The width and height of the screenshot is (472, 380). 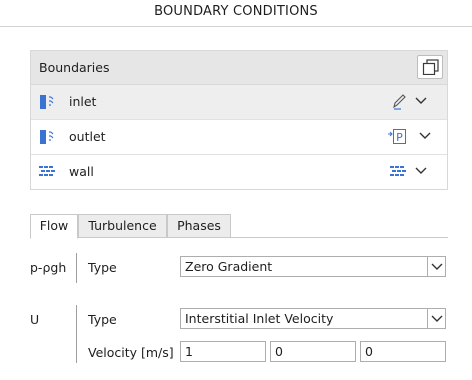 I want to click on tab-turbulence: Turbulence, so click(x=122, y=226).